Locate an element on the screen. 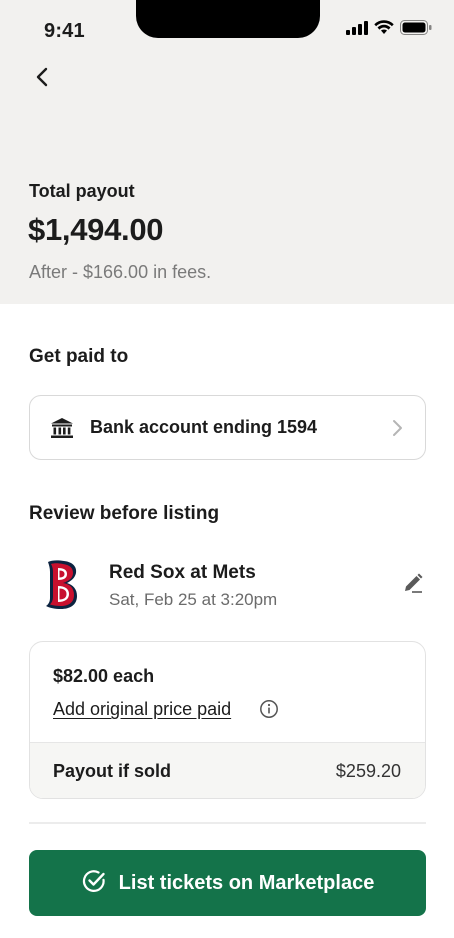  chevron-left-icon is located at coordinates (42, 79).